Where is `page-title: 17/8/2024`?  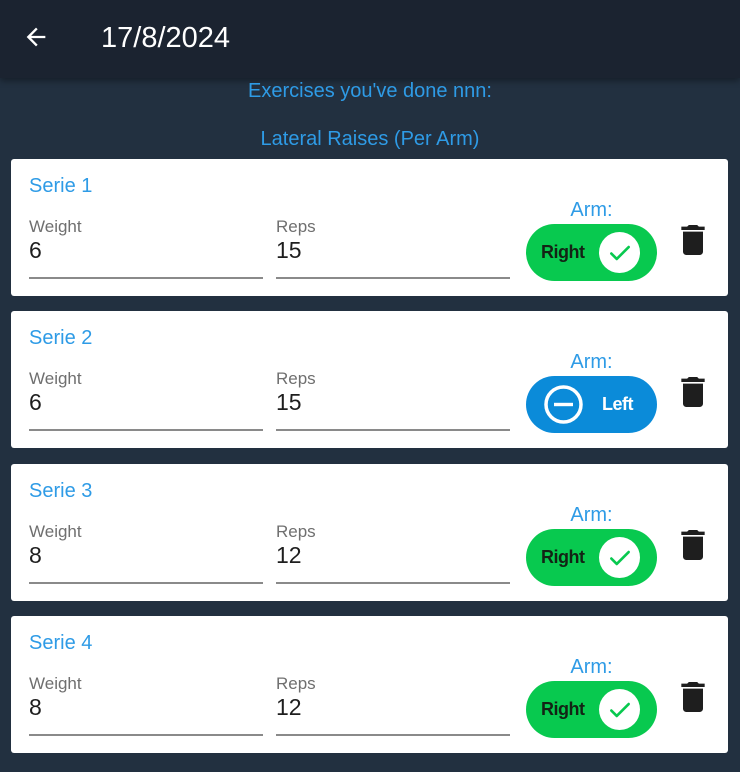 page-title: 17/8/2024 is located at coordinates (166, 38).